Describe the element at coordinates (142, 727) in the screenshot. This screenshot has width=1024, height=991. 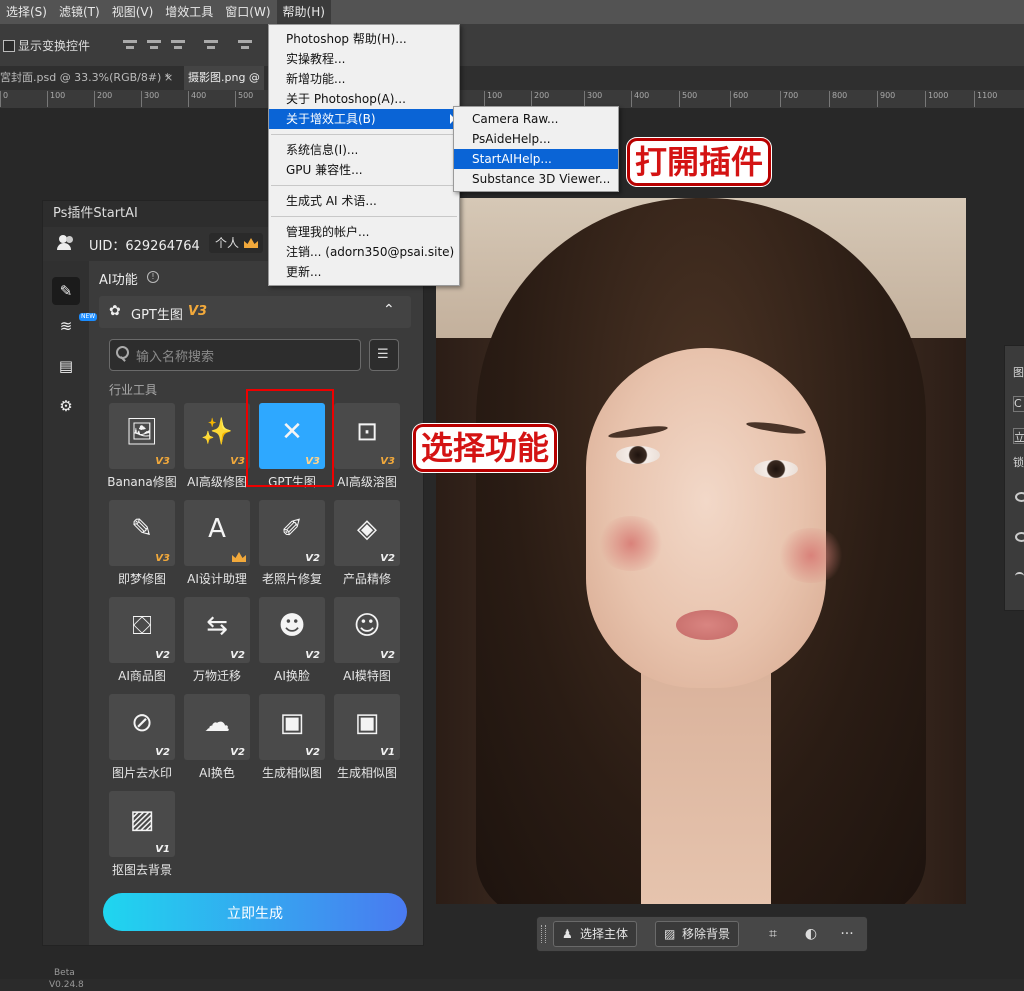
I see `tool-tile: ⊘ V2` at that location.